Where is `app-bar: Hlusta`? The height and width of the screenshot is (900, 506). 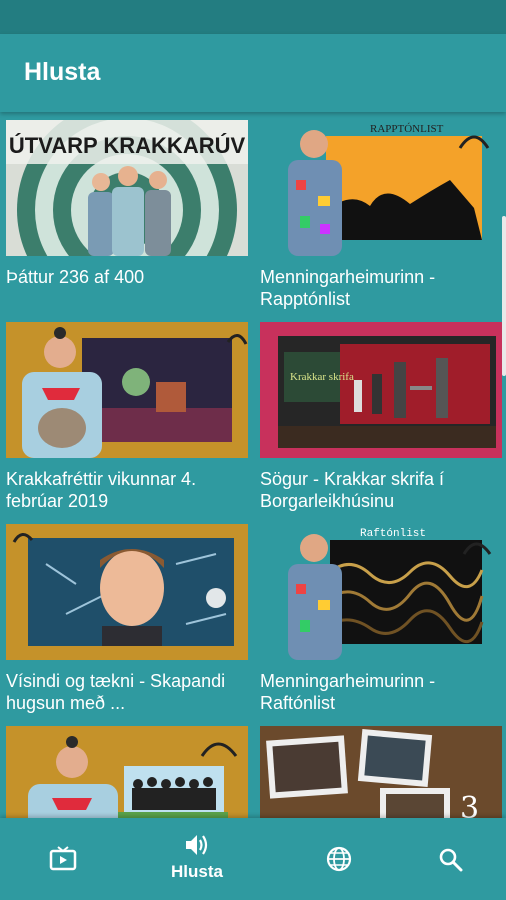
app-bar: Hlusta is located at coordinates (253, 73).